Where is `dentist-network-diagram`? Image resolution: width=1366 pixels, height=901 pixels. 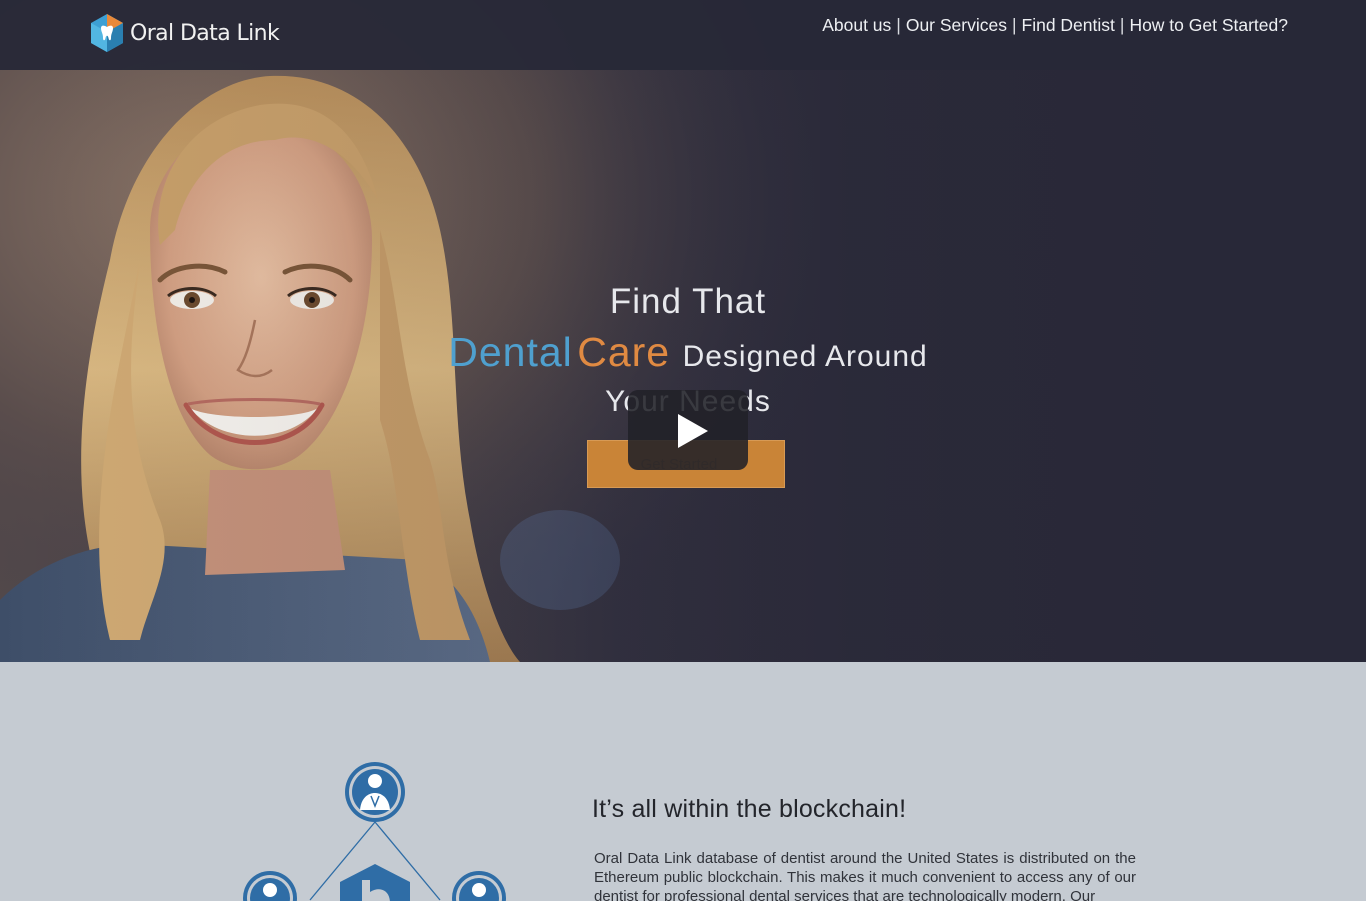 dentist-network-diagram is located at coordinates (374, 831).